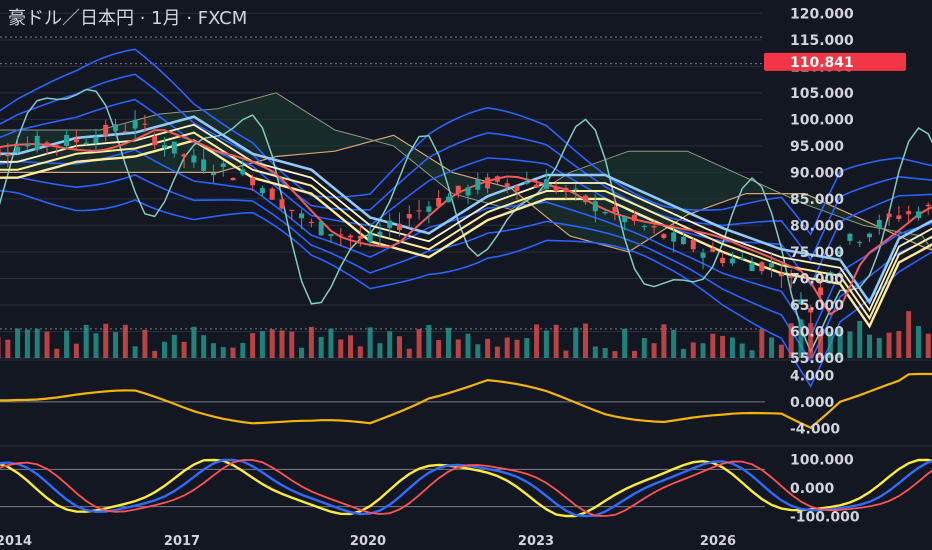  What do you see at coordinates (822, 41) in the screenshot?
I see `price-tick-label: 115.000` at bounding box center [822, 41].